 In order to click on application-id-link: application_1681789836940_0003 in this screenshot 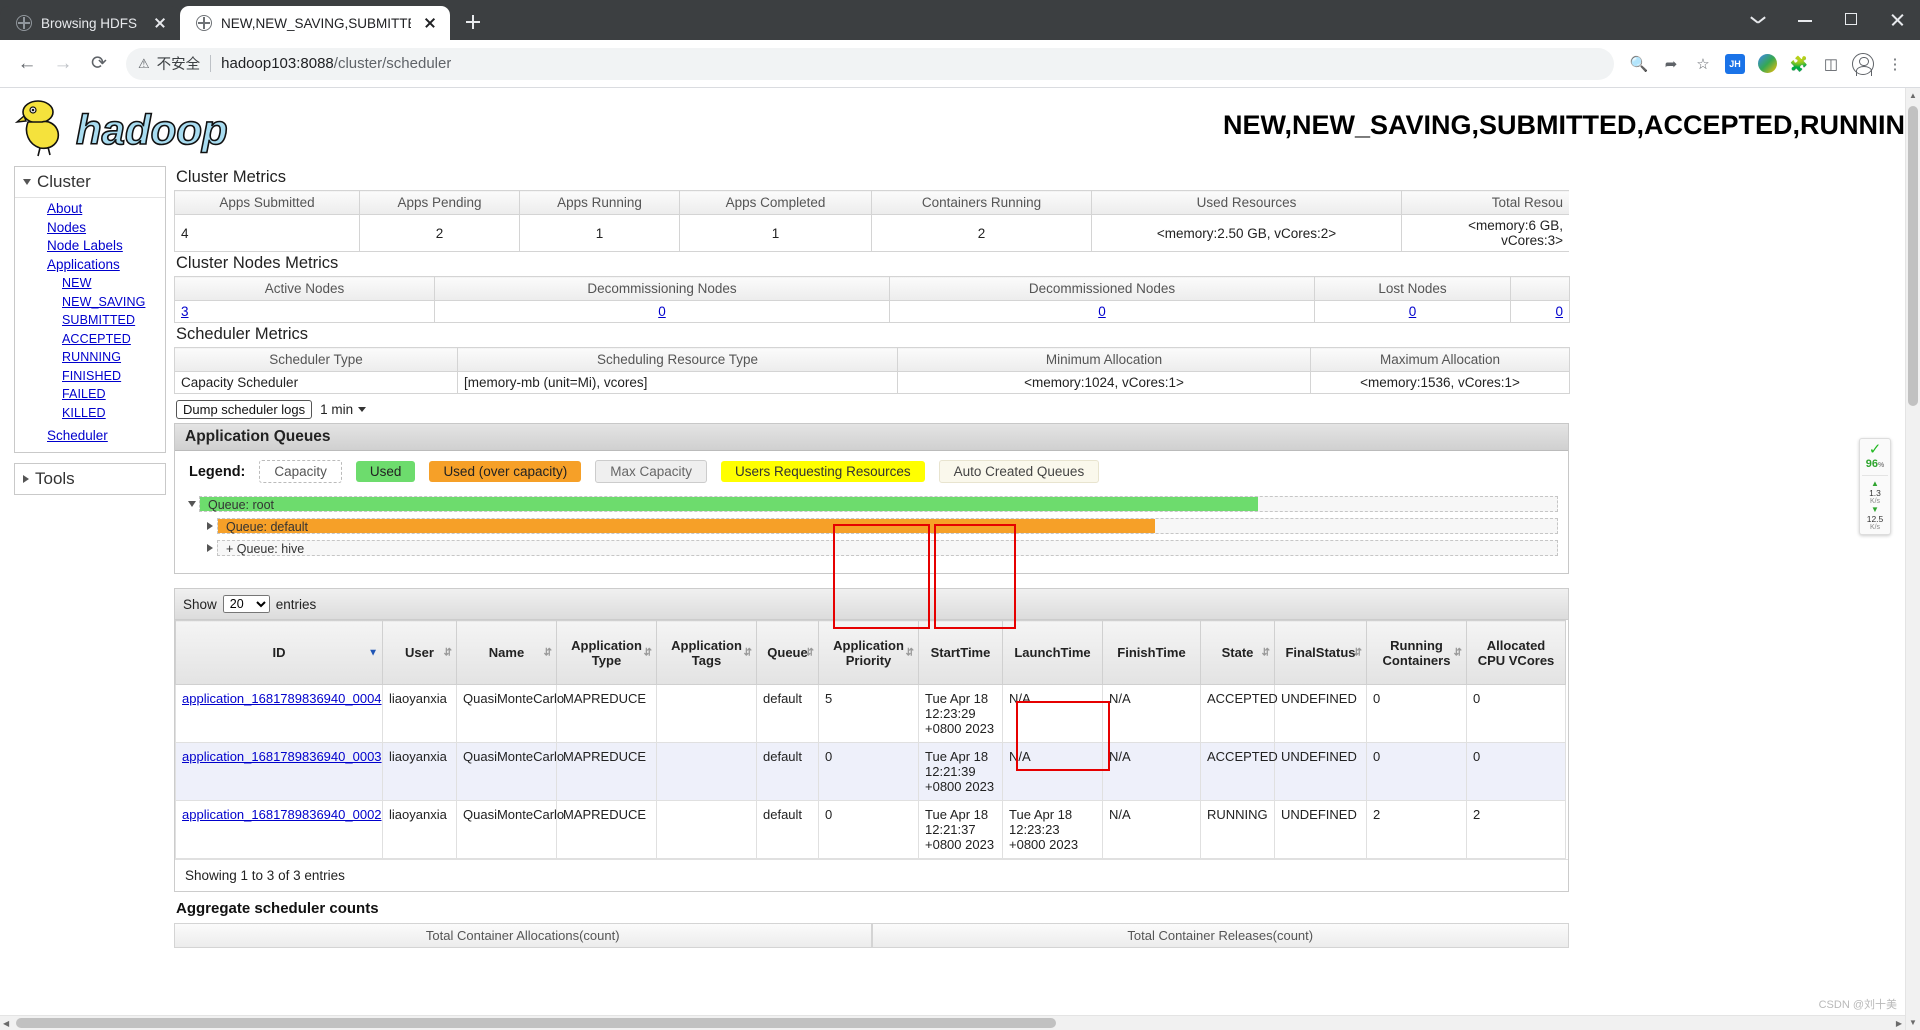, I will do `click(282, 756)`.